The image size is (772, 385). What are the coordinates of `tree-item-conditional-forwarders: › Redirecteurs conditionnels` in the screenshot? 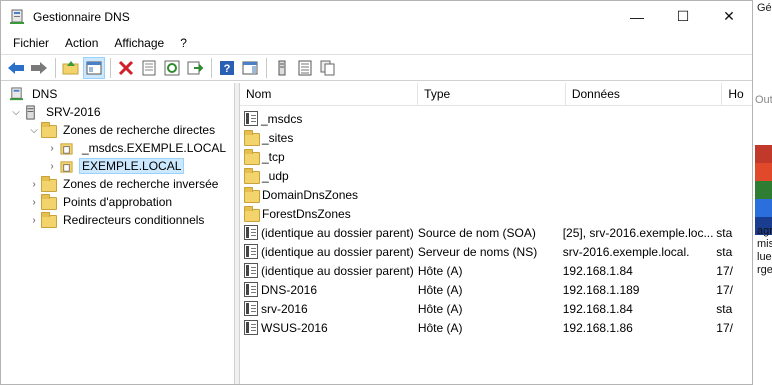 It's located at (117, 220).